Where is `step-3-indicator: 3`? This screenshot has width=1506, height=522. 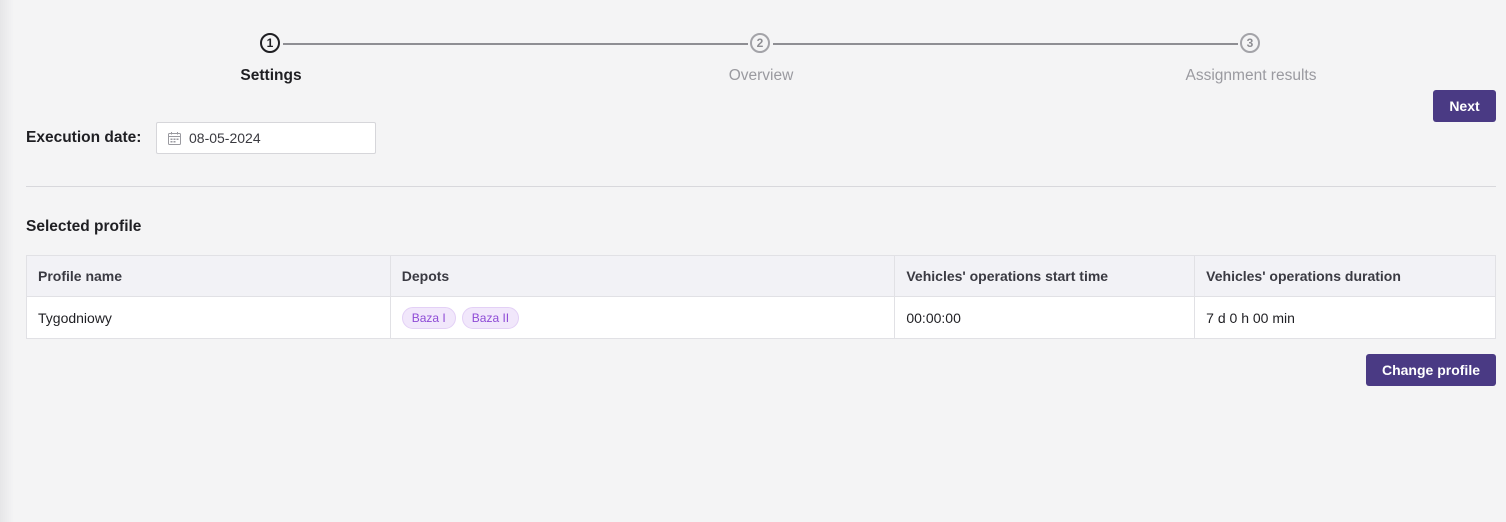
step-3-indicator: 3 is located at coordinates (1250, 43).